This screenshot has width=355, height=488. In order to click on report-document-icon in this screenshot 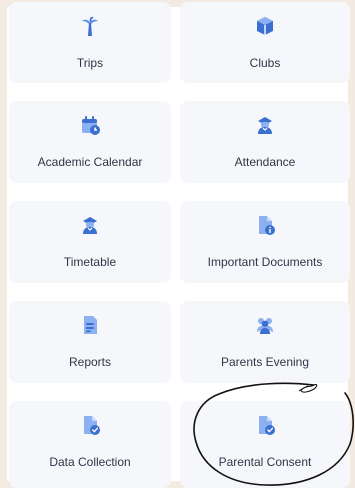, I will do `click(90, 325)`.